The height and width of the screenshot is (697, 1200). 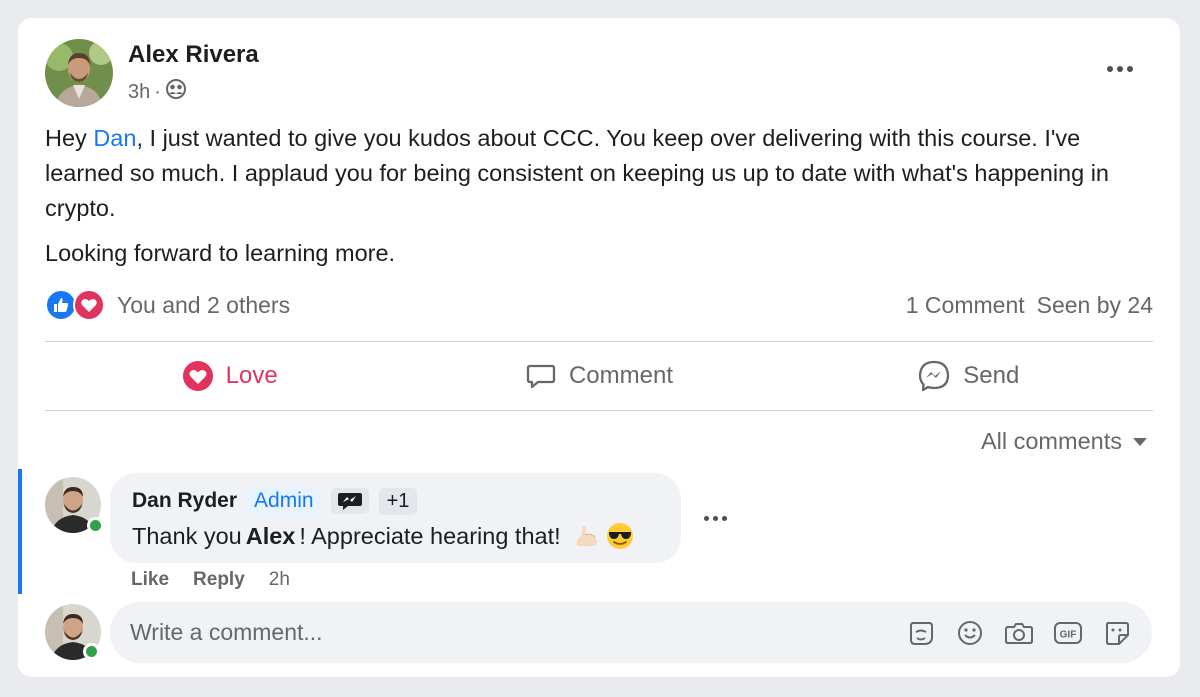 I want to click on post-stats: 1 Comment Seen by 24, so click(x=1029, y=305).